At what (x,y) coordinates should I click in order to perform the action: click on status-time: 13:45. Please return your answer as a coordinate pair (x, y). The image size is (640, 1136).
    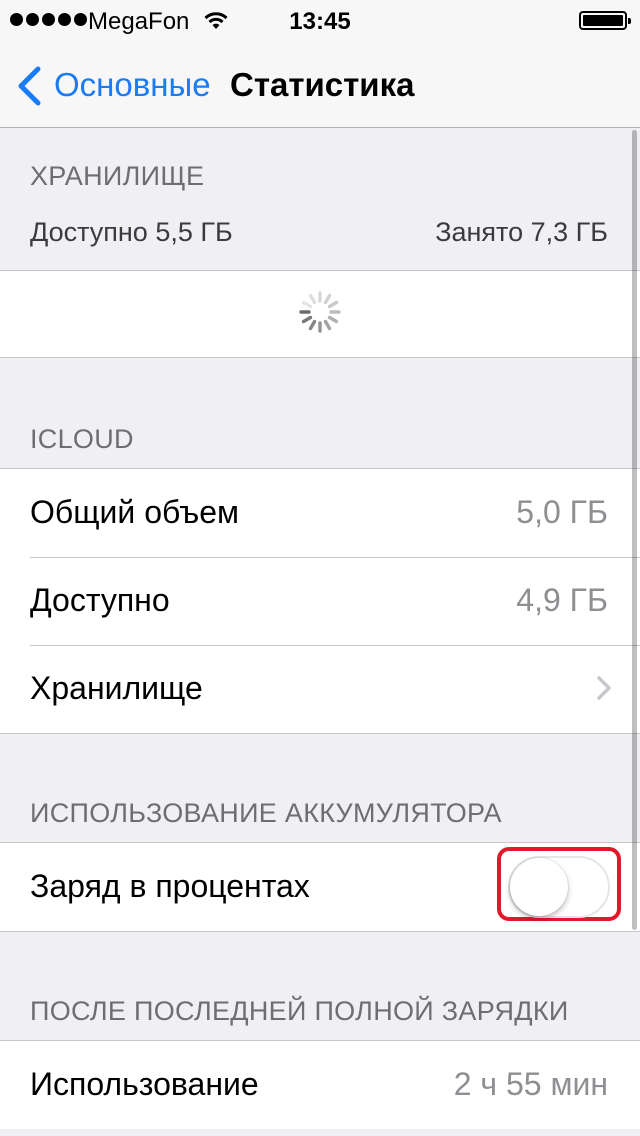
    Looking at the image, I should click on (320, 21).